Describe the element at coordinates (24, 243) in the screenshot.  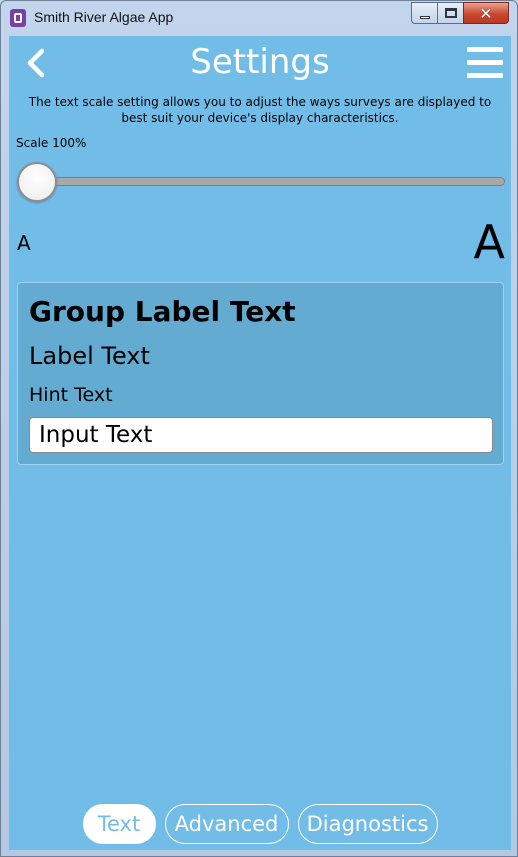
I see `small-text-sample: A` at that location.